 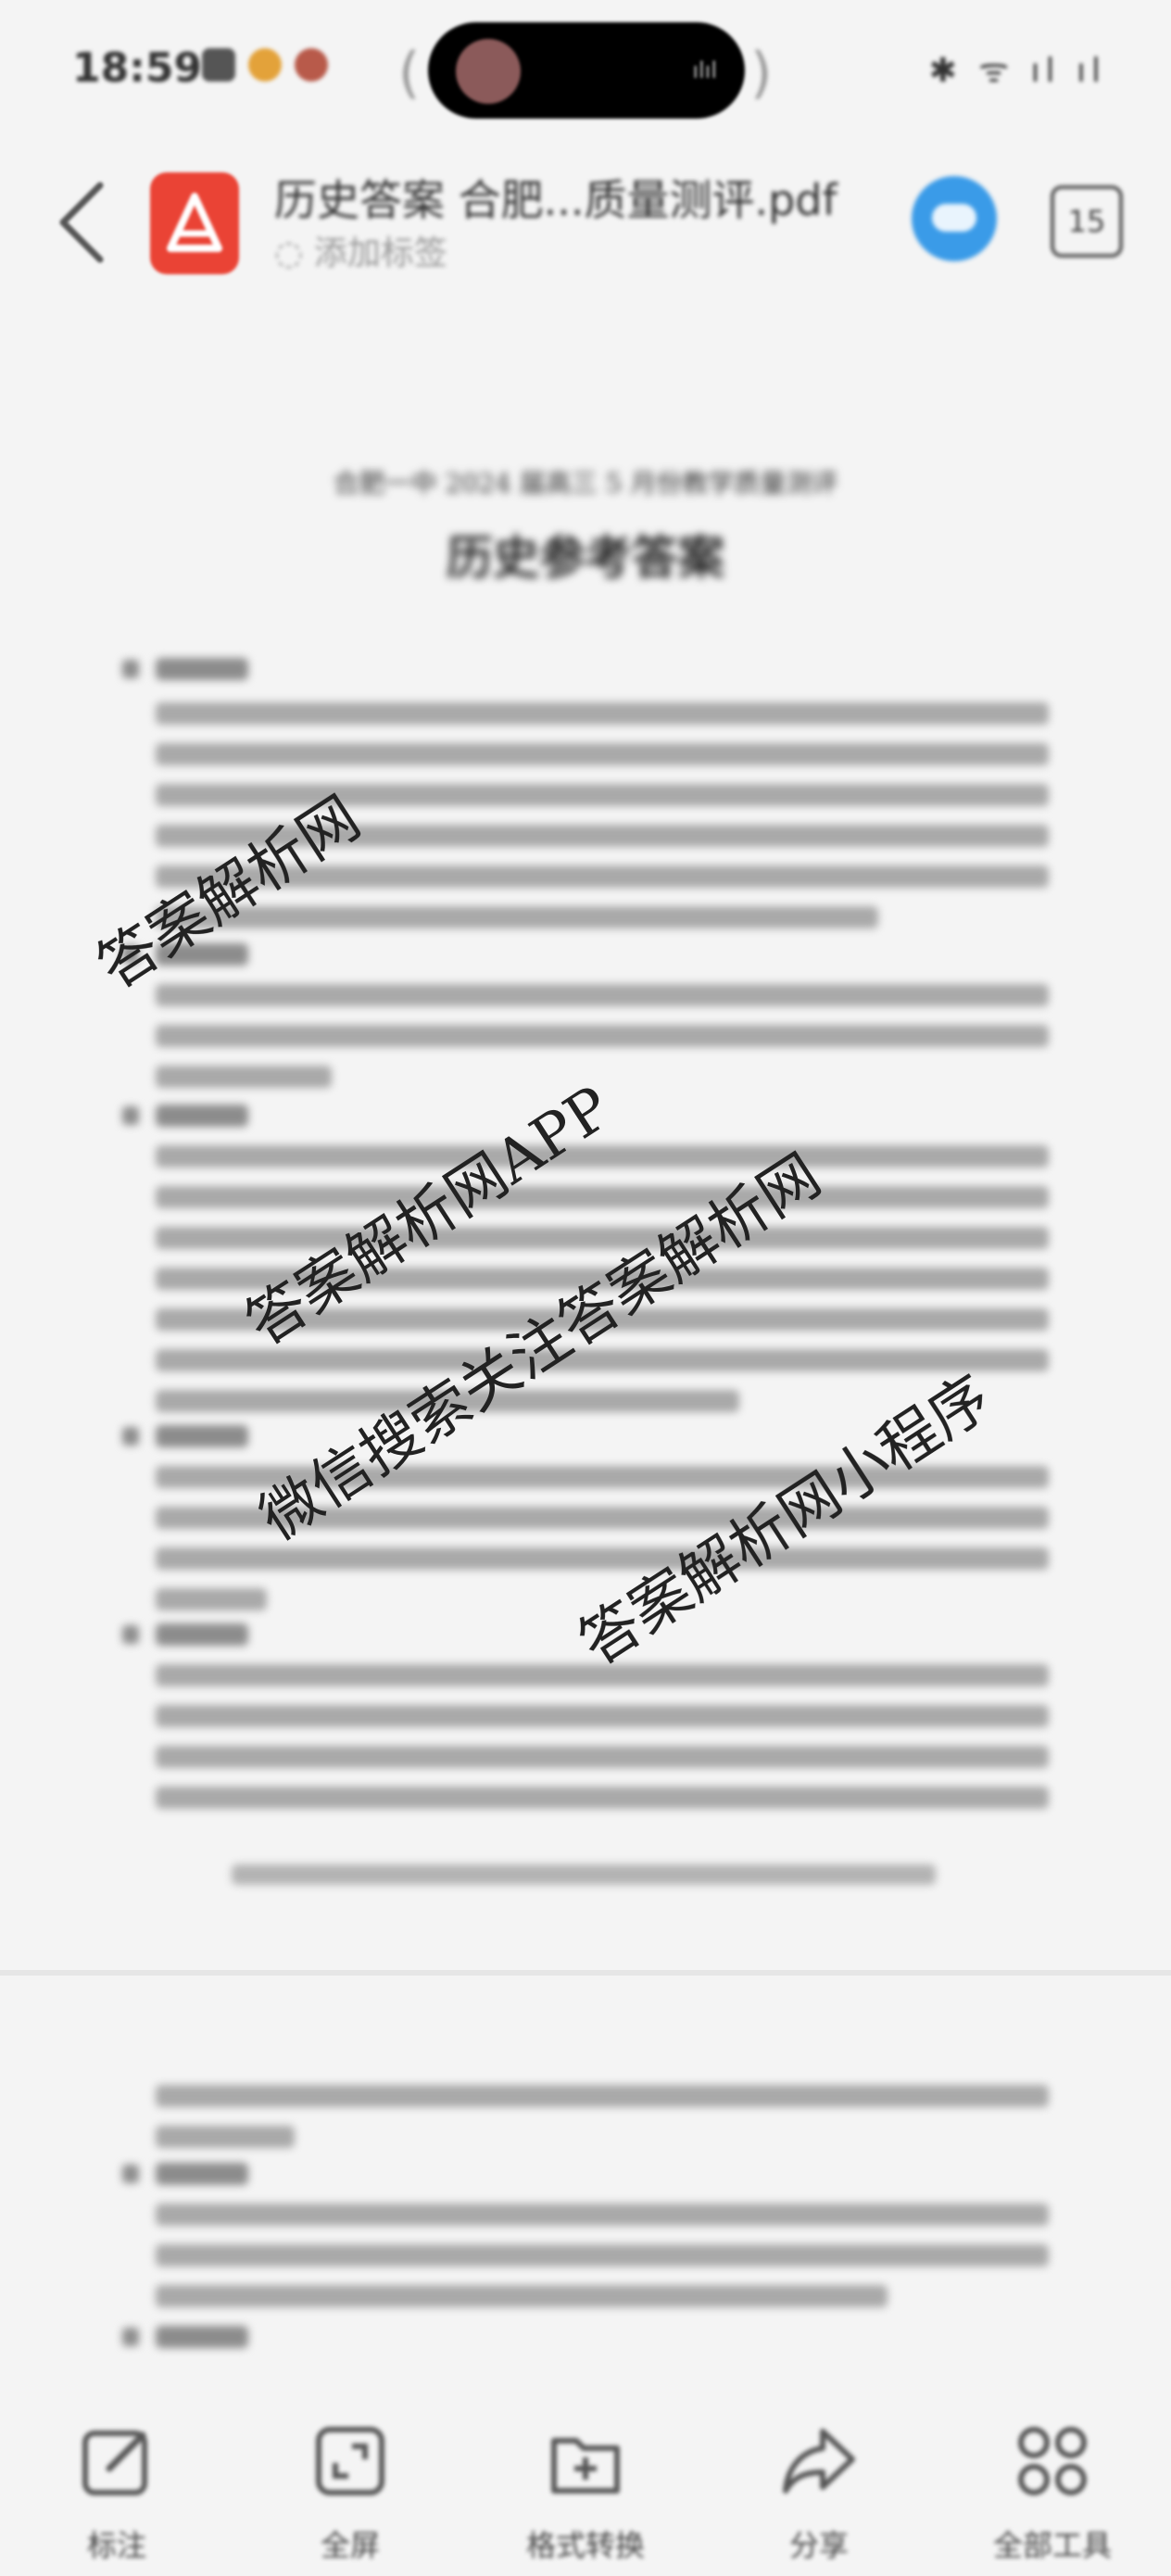 What do you see at coordinates (585, 2545) in the screenshot?
I see `format-convert-label: 格式转换` at bounding box center [585, 2545].